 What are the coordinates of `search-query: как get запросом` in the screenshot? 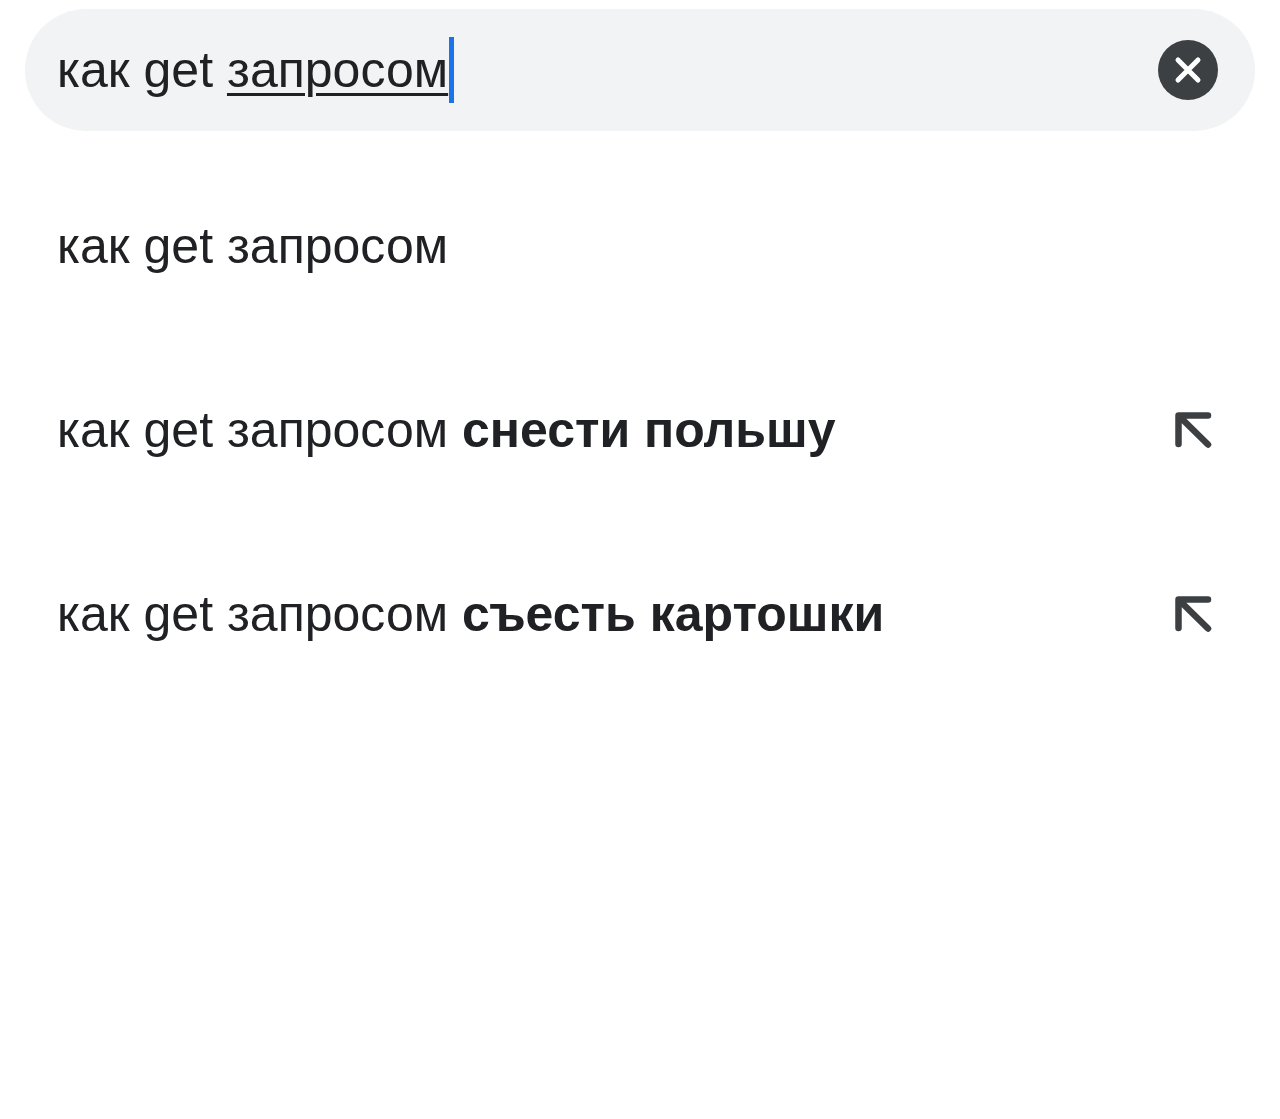 It's located at (253, 70).